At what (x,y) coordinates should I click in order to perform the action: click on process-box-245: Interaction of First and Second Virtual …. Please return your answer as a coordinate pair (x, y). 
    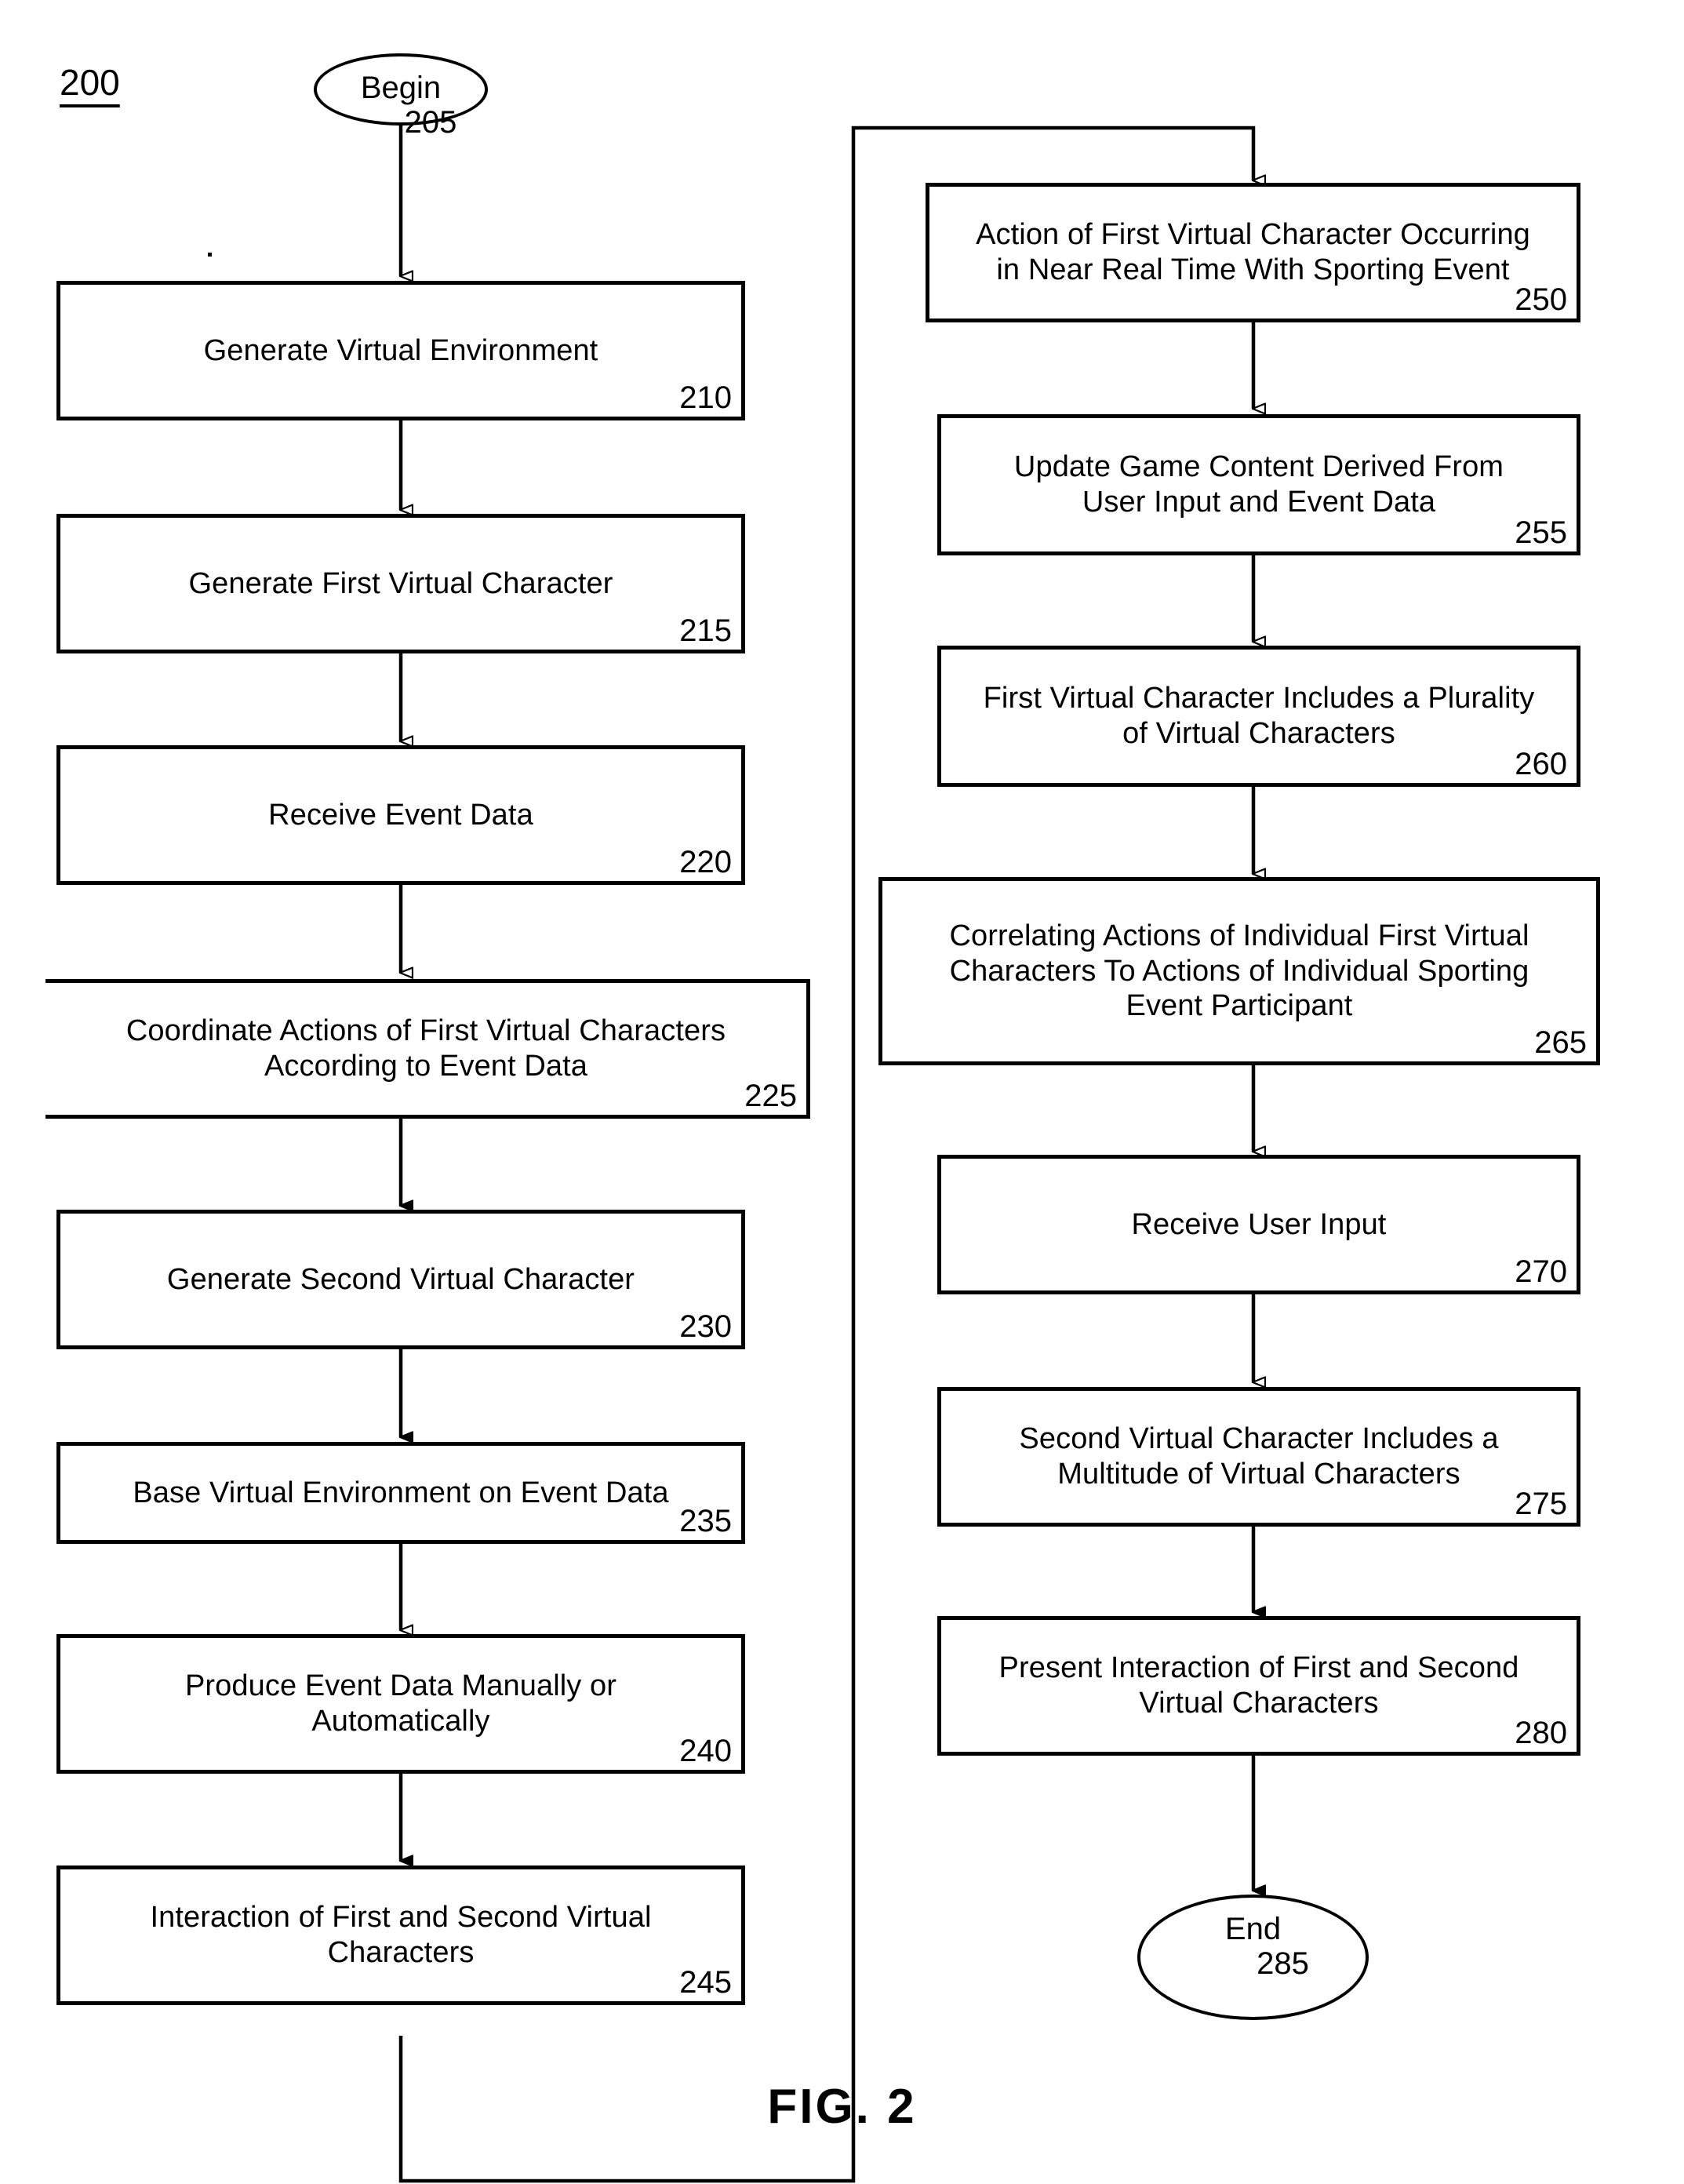
    Looking at the image, I should click on (400, 1935).